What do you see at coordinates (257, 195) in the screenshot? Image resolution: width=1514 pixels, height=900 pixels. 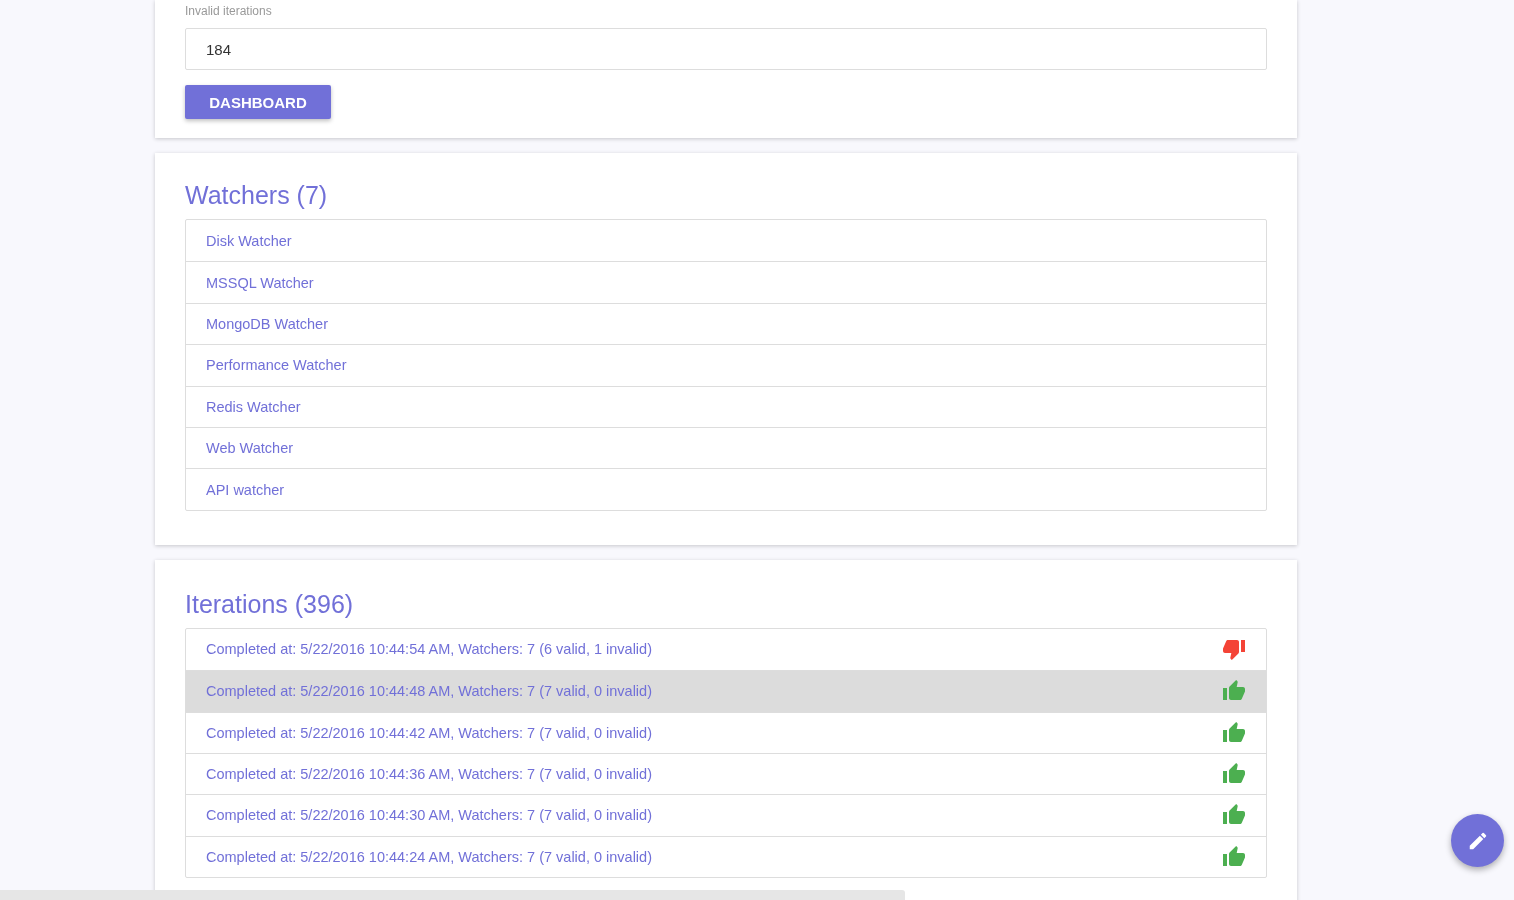 I see `section-title: Watchers (7)` at bounding box center [257, 195].